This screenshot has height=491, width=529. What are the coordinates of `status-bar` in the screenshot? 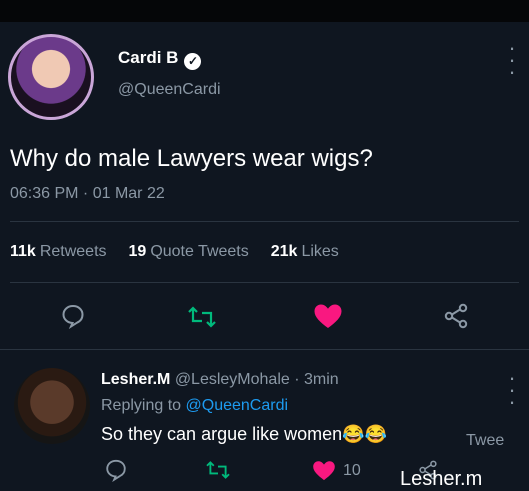 It's located at (264, 11).